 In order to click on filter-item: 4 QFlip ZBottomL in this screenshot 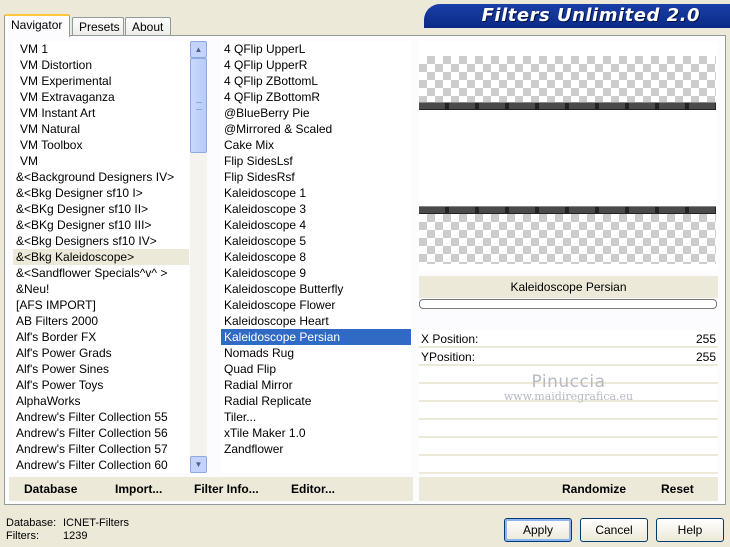, I will do `click(316, 81)`.